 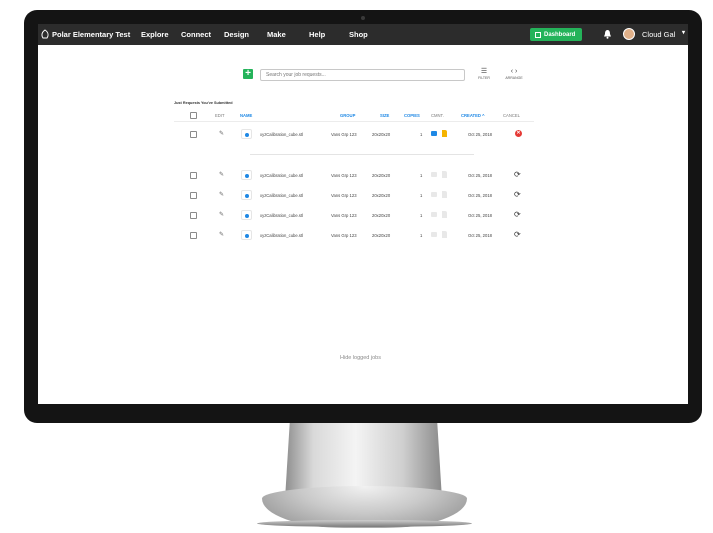 I want to click on arrange-label: ARRANGE, so click(x=514, y=78).